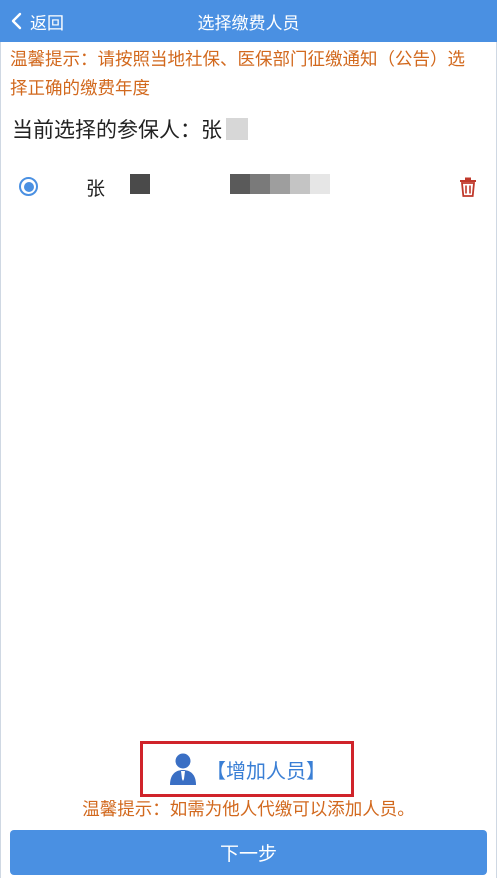 Image resolution: width=497 pixels, height=878 pixels. I want to click on add-person-label: 【增加人员】, so click(266, 770).